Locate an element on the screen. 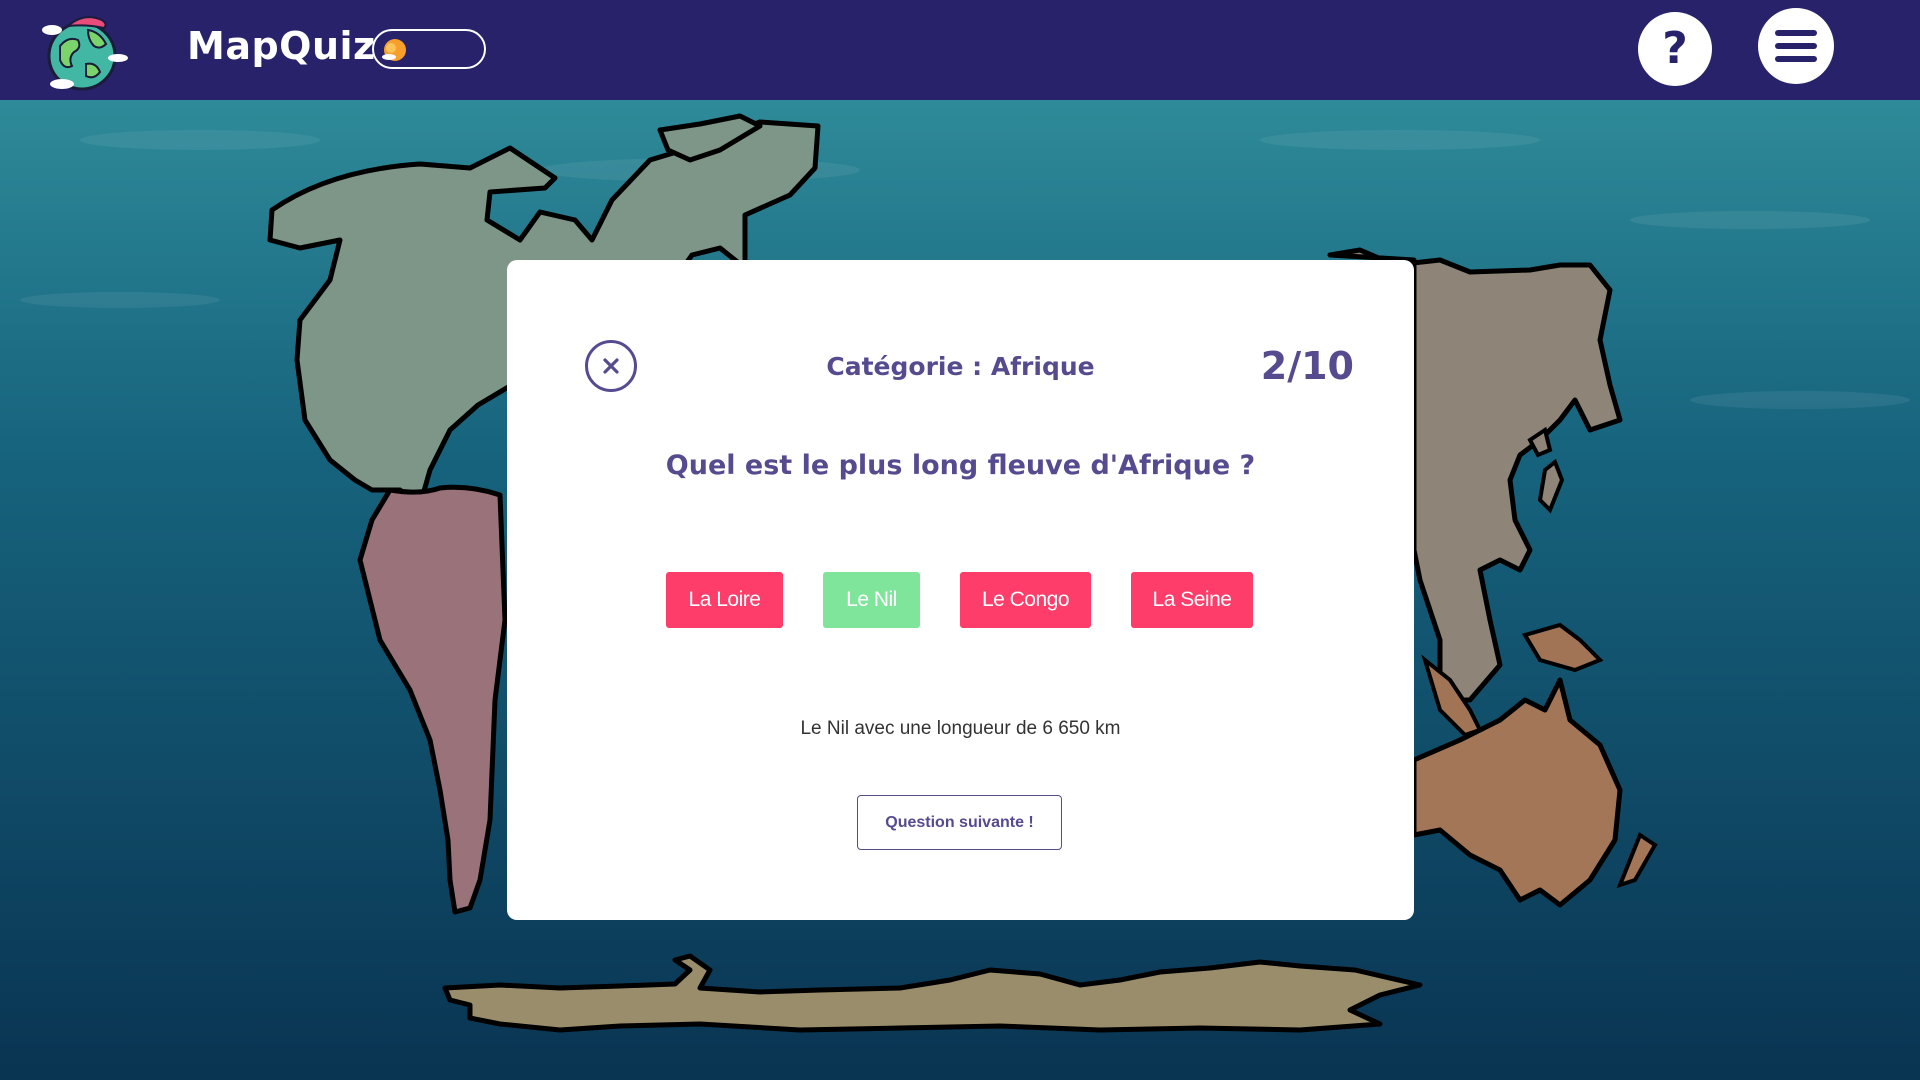 This screenshot has width=1920, height=1080. close-circle-icon is located at coordinates (611, 366).